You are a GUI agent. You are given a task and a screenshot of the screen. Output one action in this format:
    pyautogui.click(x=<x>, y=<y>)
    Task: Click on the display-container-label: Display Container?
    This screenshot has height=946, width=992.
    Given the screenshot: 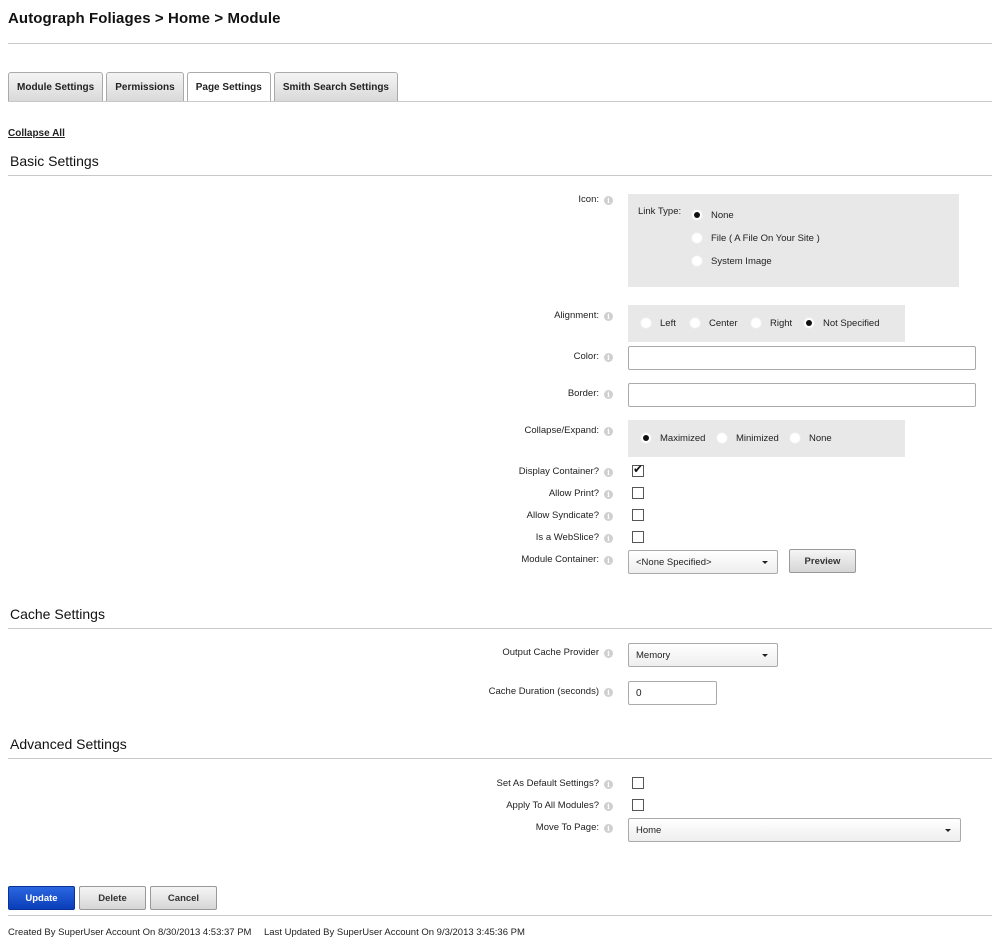 What is the action you would take?
    pyautogui.click(x=558, y=471)
    